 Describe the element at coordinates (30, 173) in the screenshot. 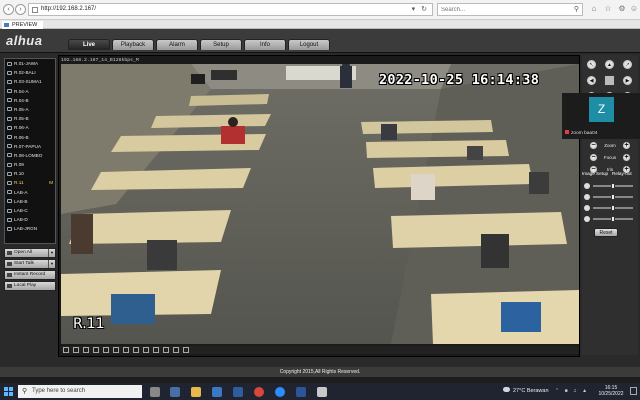

I see `channel-item: R.10` at that location.